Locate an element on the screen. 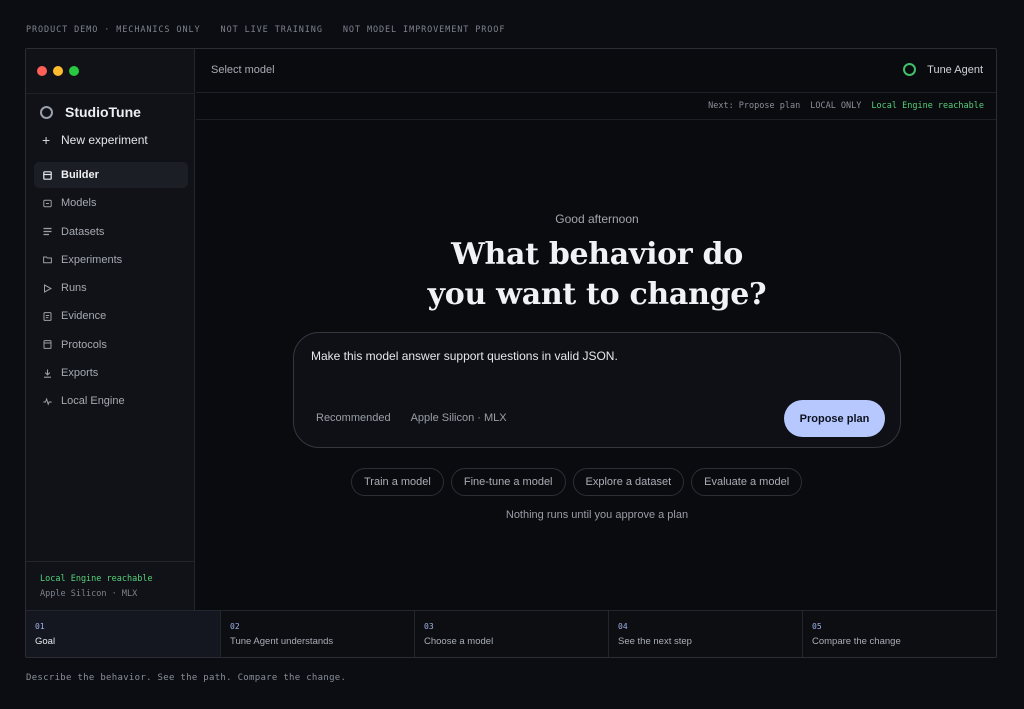  step-number: 02 is located at coordinates (235, 626).